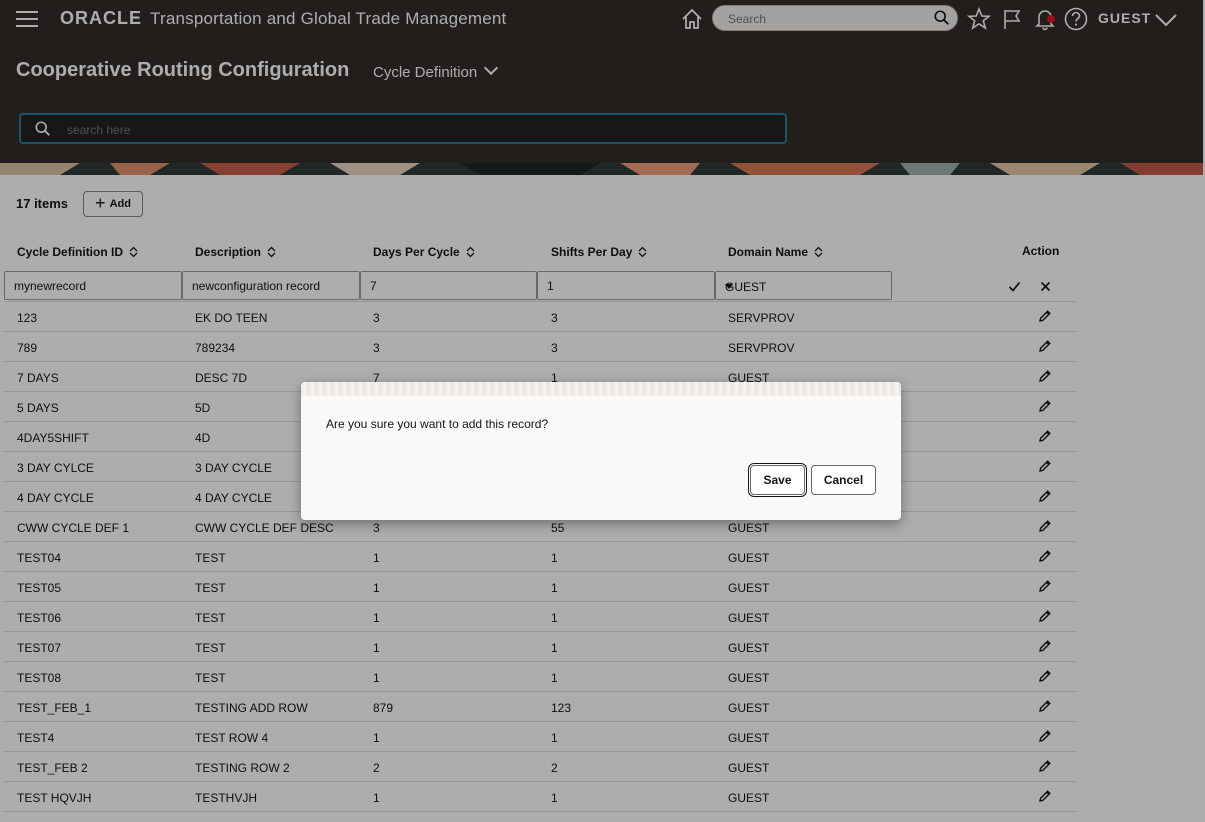  Describe the element at coordinates (601, 389) in the screenshot. I see `dialog-header` at that location.